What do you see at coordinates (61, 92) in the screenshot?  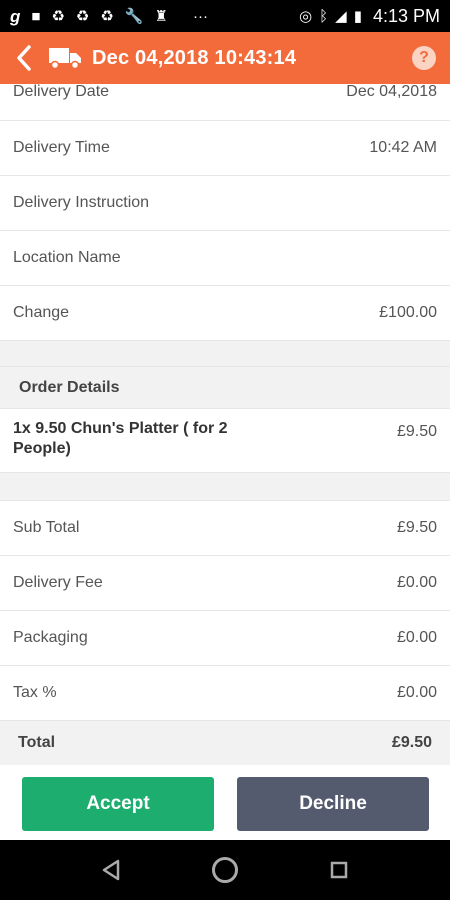 I see `detail-label: Delivery Date` at bounding box center [61, 92].